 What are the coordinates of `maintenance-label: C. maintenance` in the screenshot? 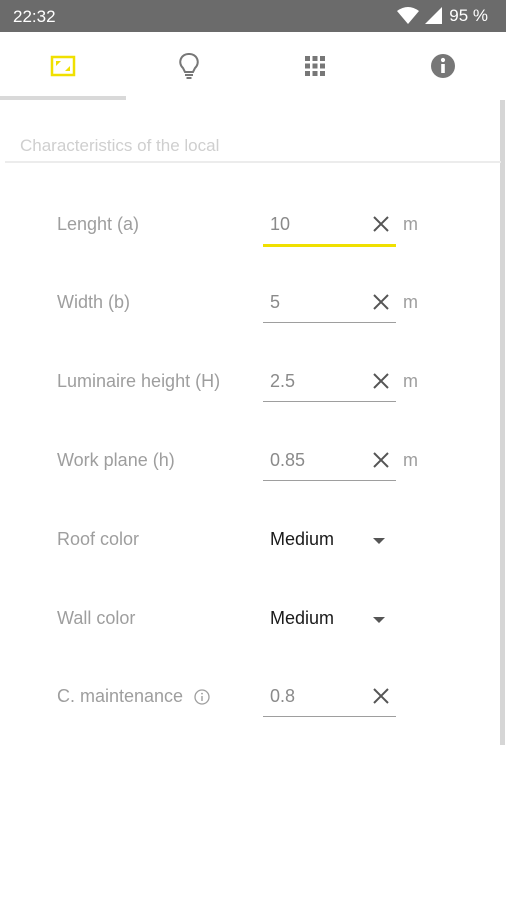 It's located at (120, 696).